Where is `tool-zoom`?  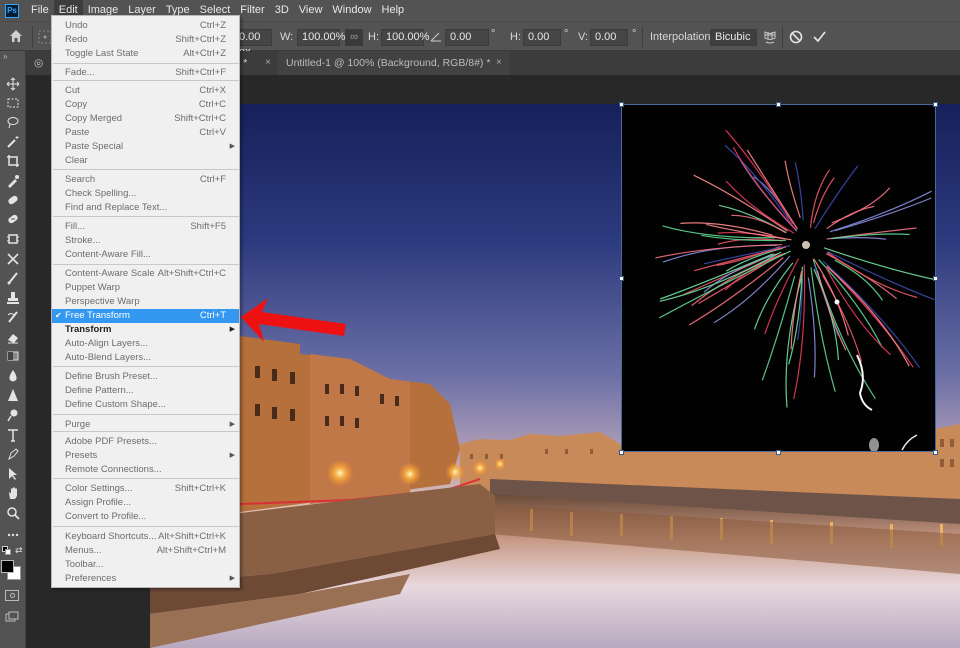 tool-zoom is located at coordinates (13, 513).